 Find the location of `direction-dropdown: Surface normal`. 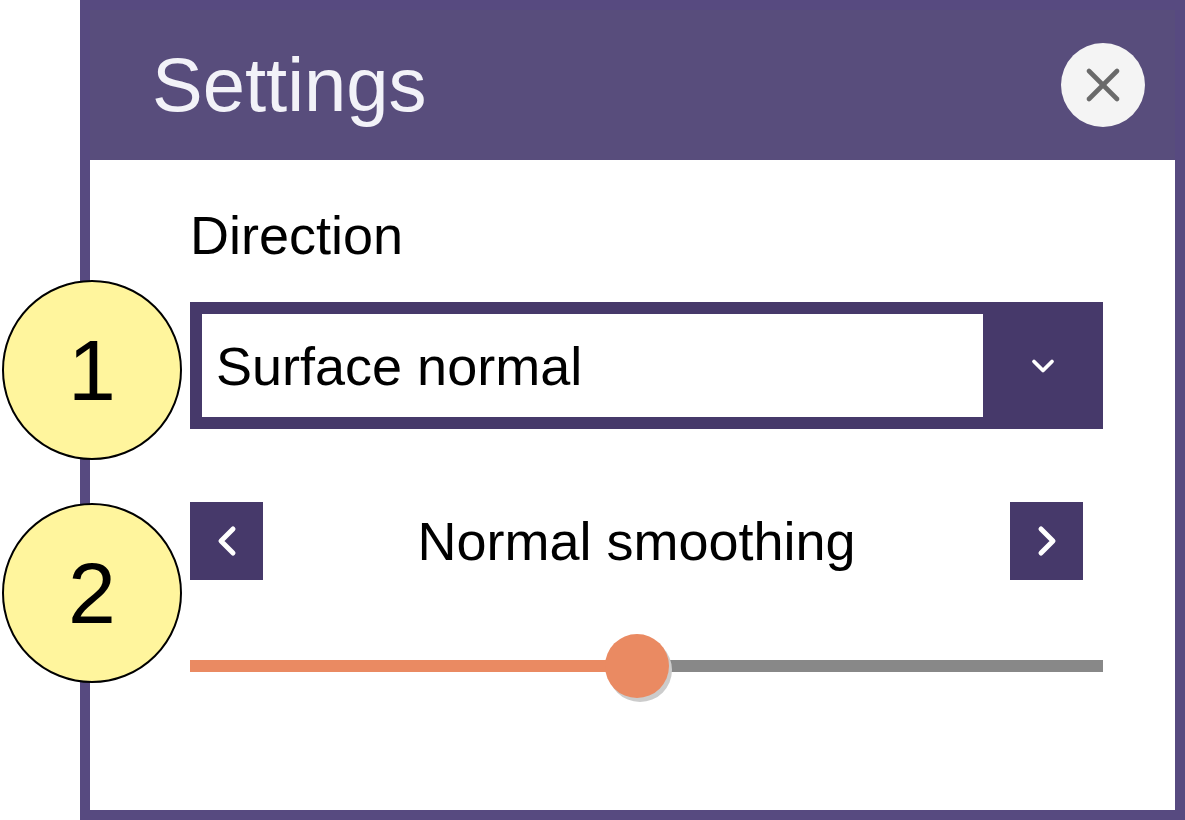

direction-dropdown: Surface normal is located at coordinates (646, 365).